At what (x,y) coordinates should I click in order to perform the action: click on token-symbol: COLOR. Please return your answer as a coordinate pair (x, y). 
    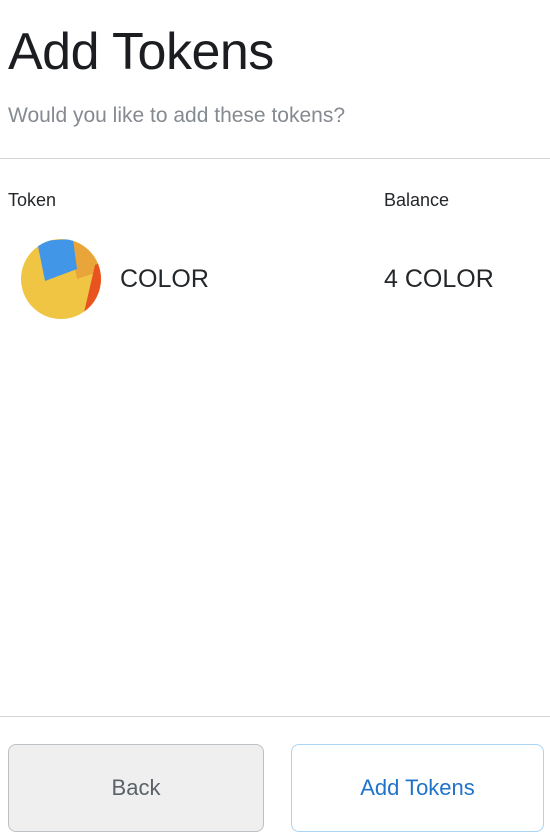
    Looking at the image, I should click on (164, 279).